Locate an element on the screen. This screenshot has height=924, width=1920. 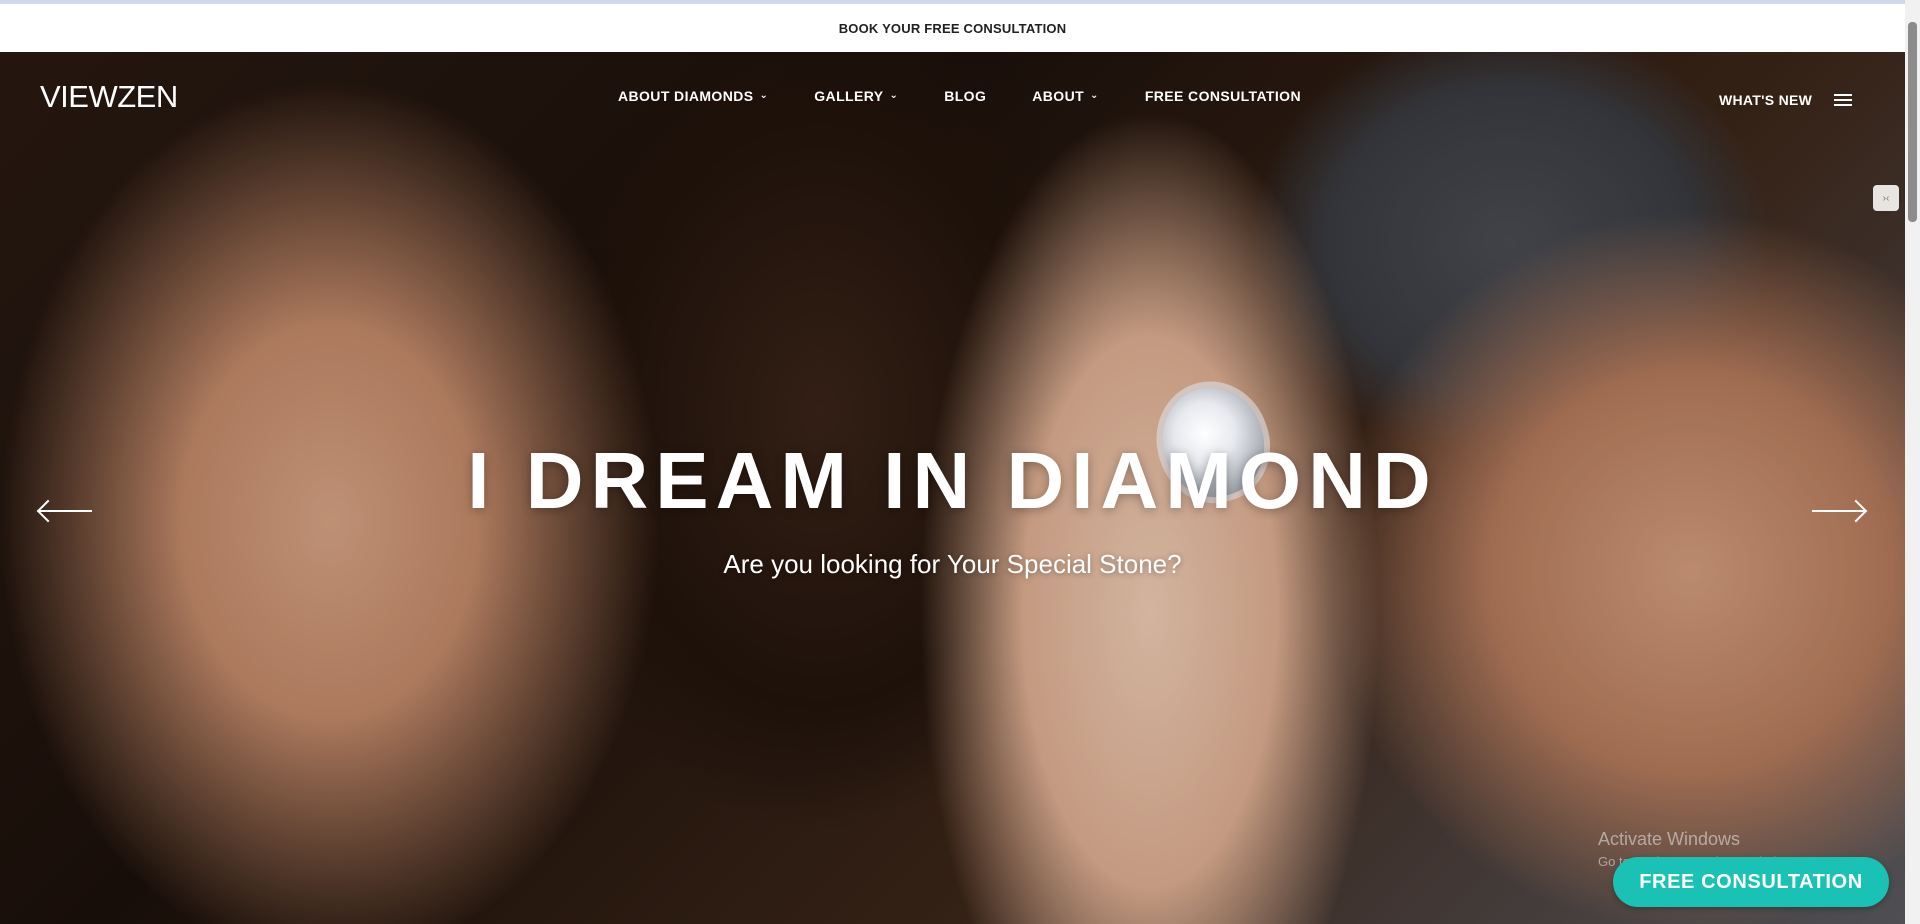
chat-widget-icon: ›‹ is located at coordinates (1886, 198).